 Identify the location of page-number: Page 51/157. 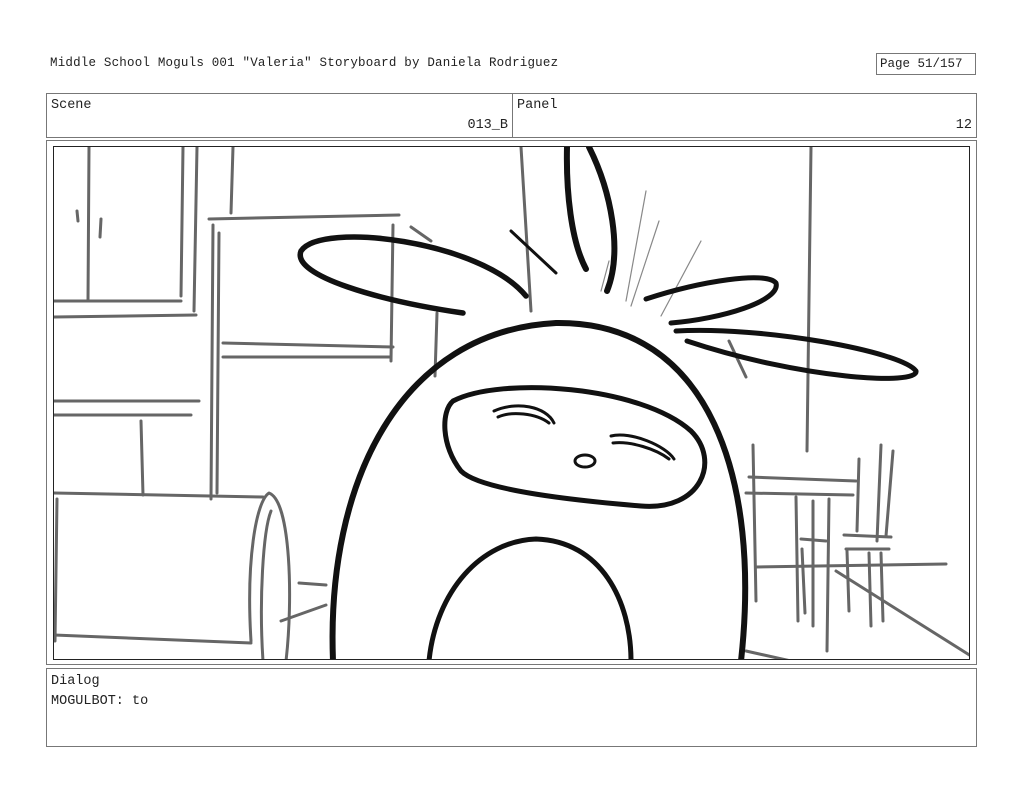
(926, 64).